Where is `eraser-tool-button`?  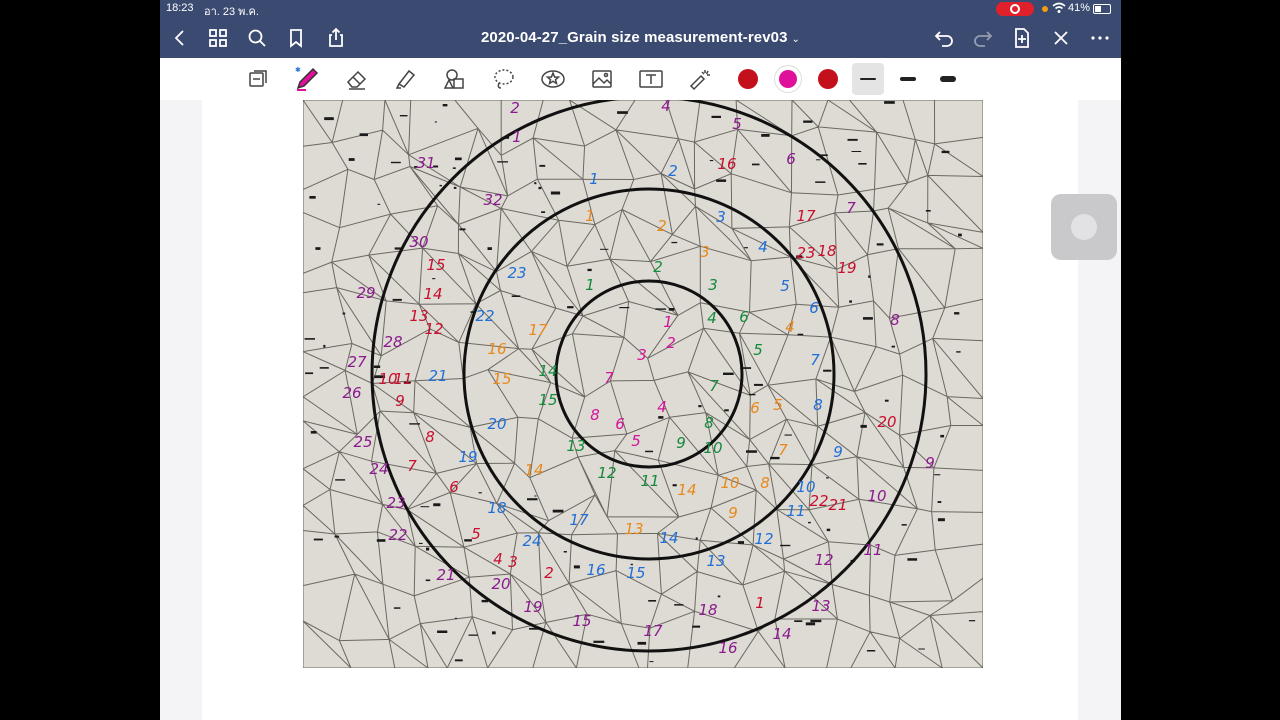 eraser-tool-button is located at coordinates (357, 79).